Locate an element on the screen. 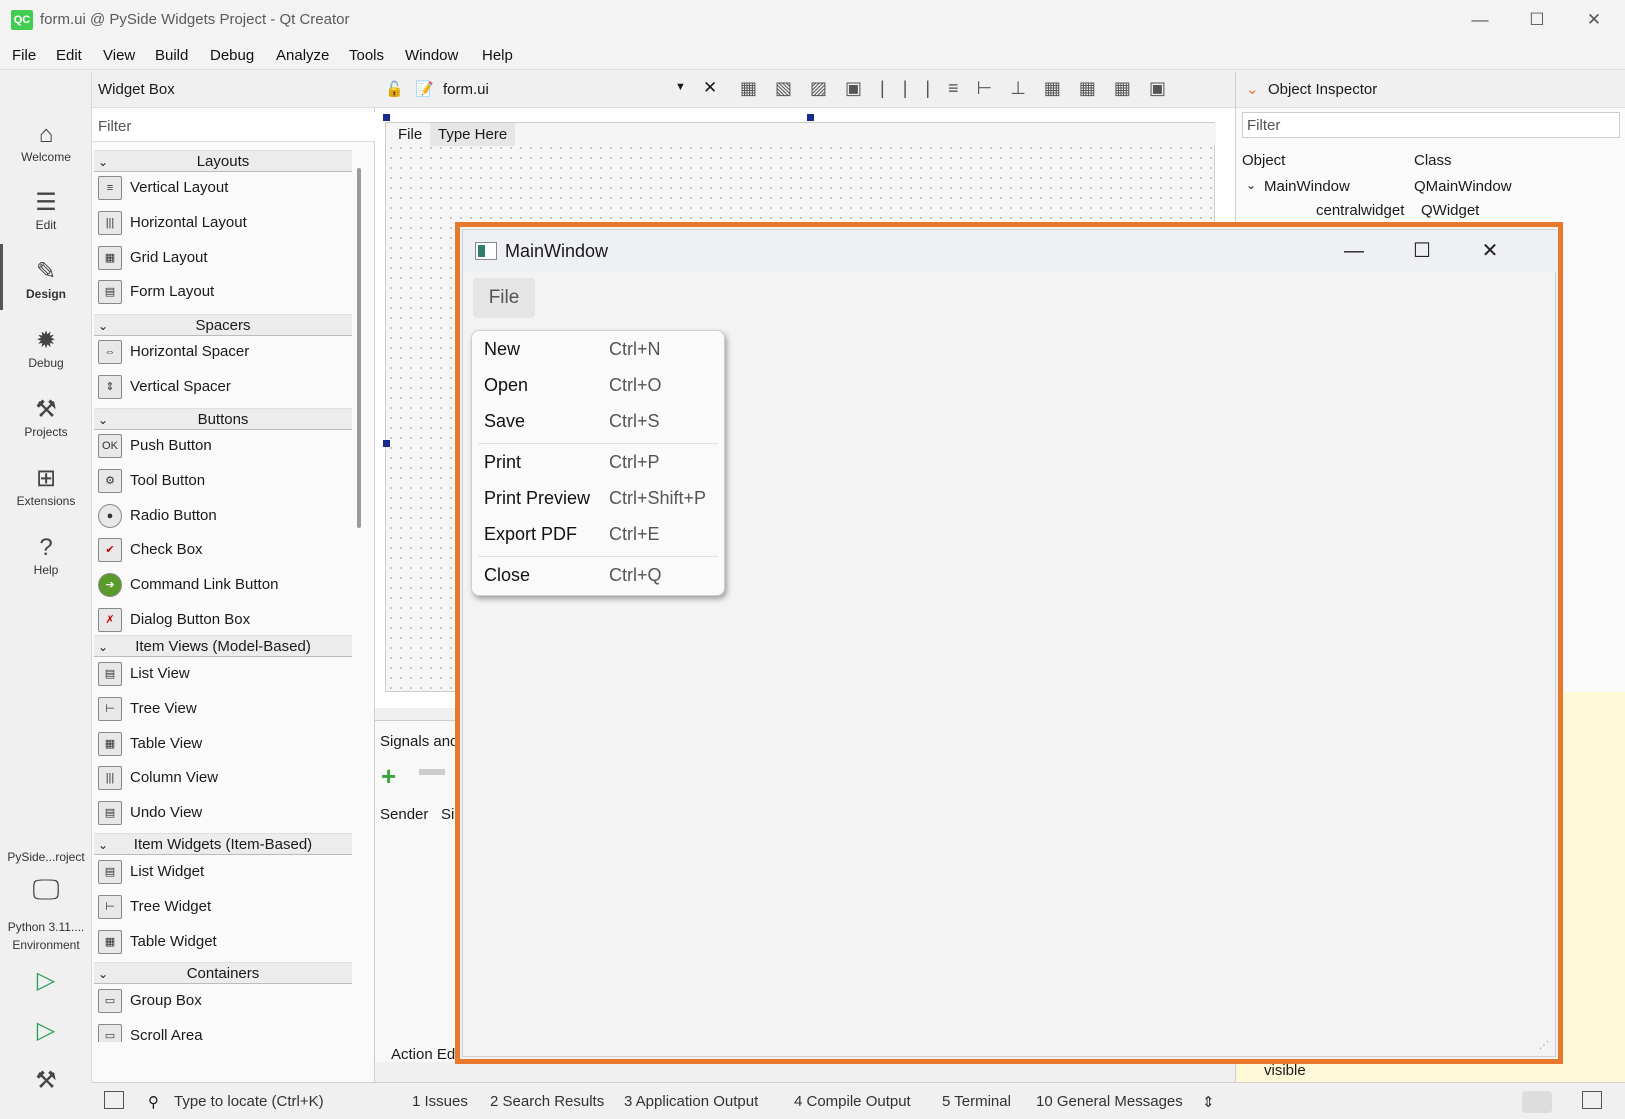 This screenshot has height=1119, width=1625. menu-item-save: Save Ctrl+S is located at coordinates (598, 423).